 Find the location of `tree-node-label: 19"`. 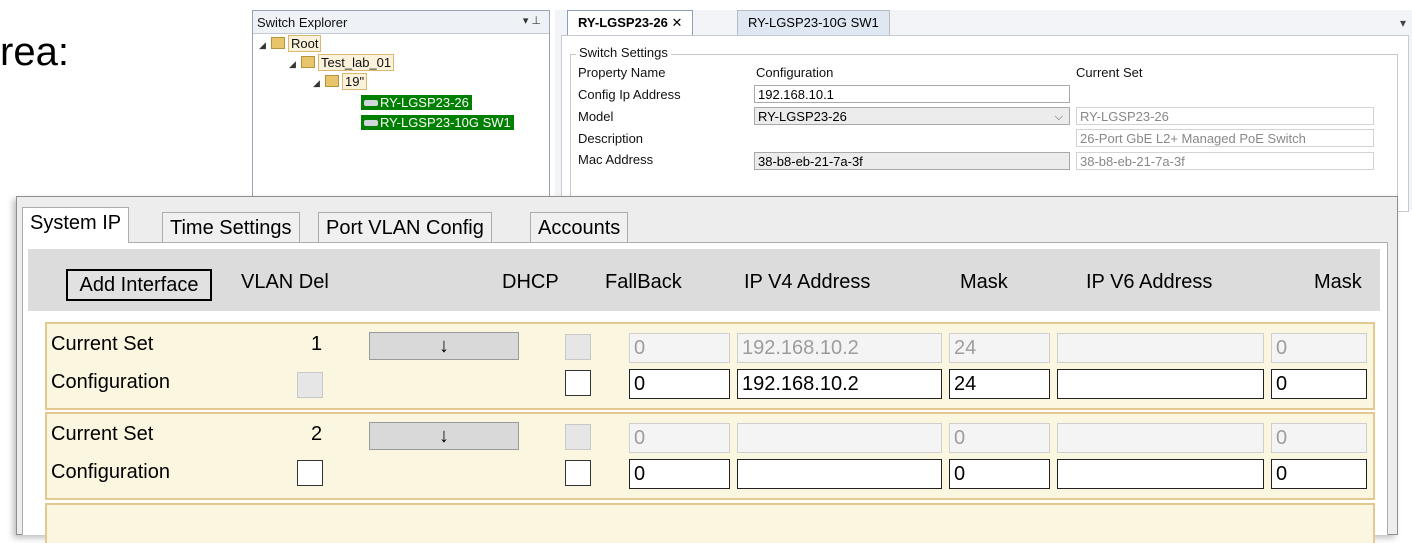

tree-node-label: 19" is located at coordinates (355, 81).